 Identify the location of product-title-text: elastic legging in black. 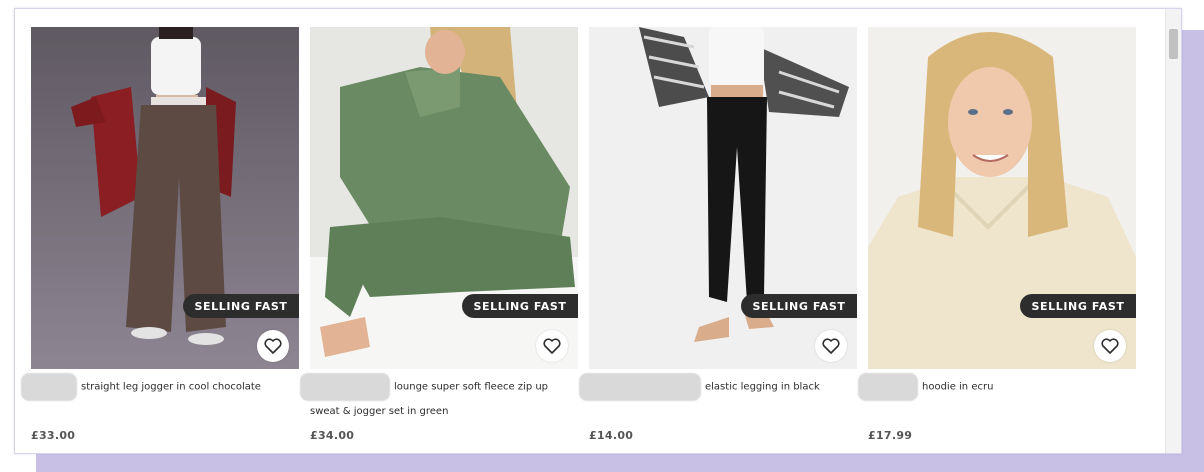
(762, 387).